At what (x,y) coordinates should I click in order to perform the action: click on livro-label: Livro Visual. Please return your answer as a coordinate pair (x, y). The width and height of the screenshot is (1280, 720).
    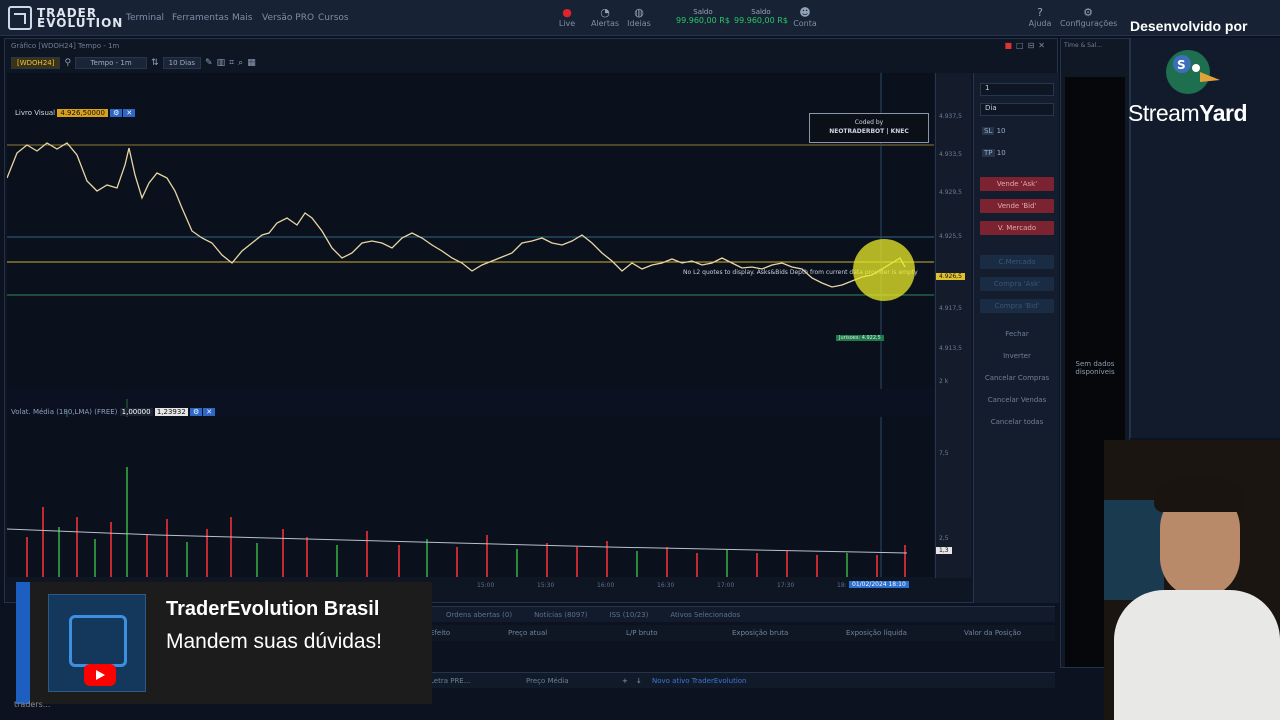
    Looking at the image, I should click on (35, 113).